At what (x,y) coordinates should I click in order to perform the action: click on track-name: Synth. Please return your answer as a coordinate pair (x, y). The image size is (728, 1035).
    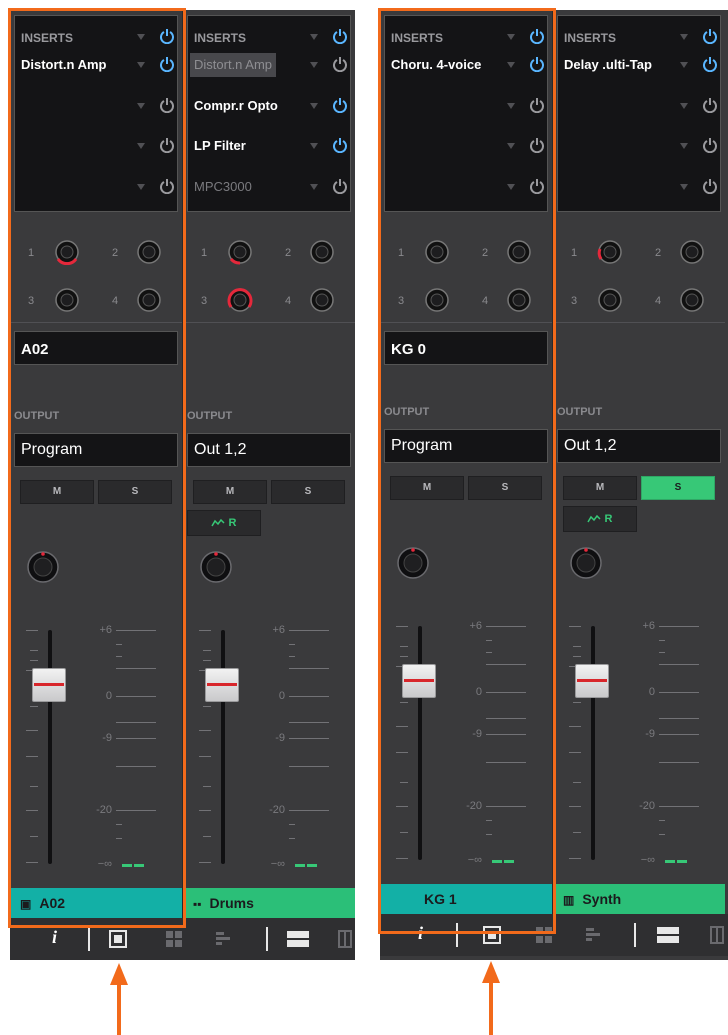
    Looking at the image, I should click on (602, 899).